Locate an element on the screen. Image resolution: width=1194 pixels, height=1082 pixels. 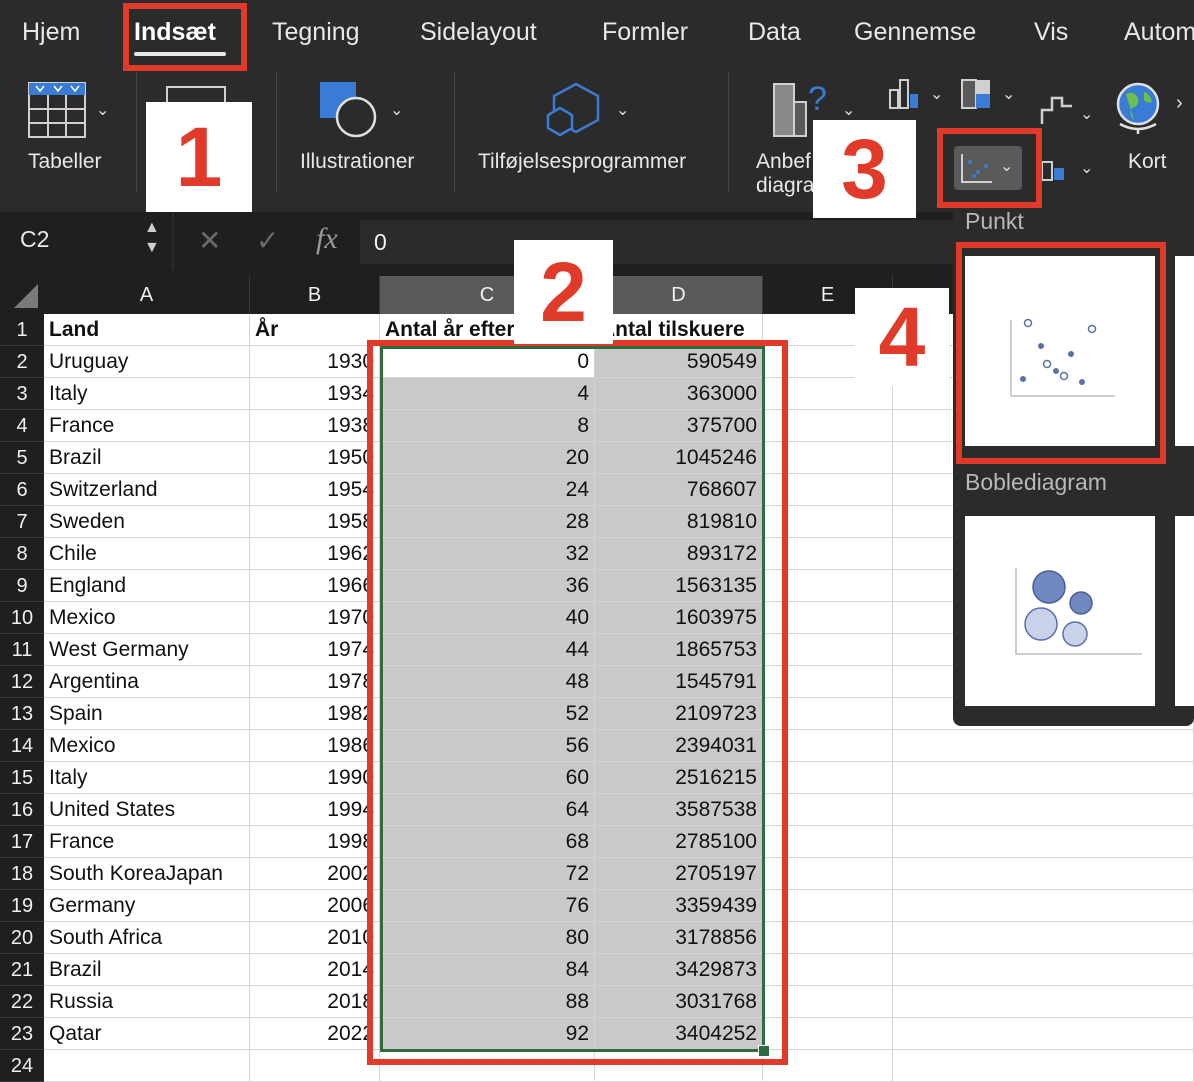
tab-vis: Vis is located at coordinates (1051, 32).